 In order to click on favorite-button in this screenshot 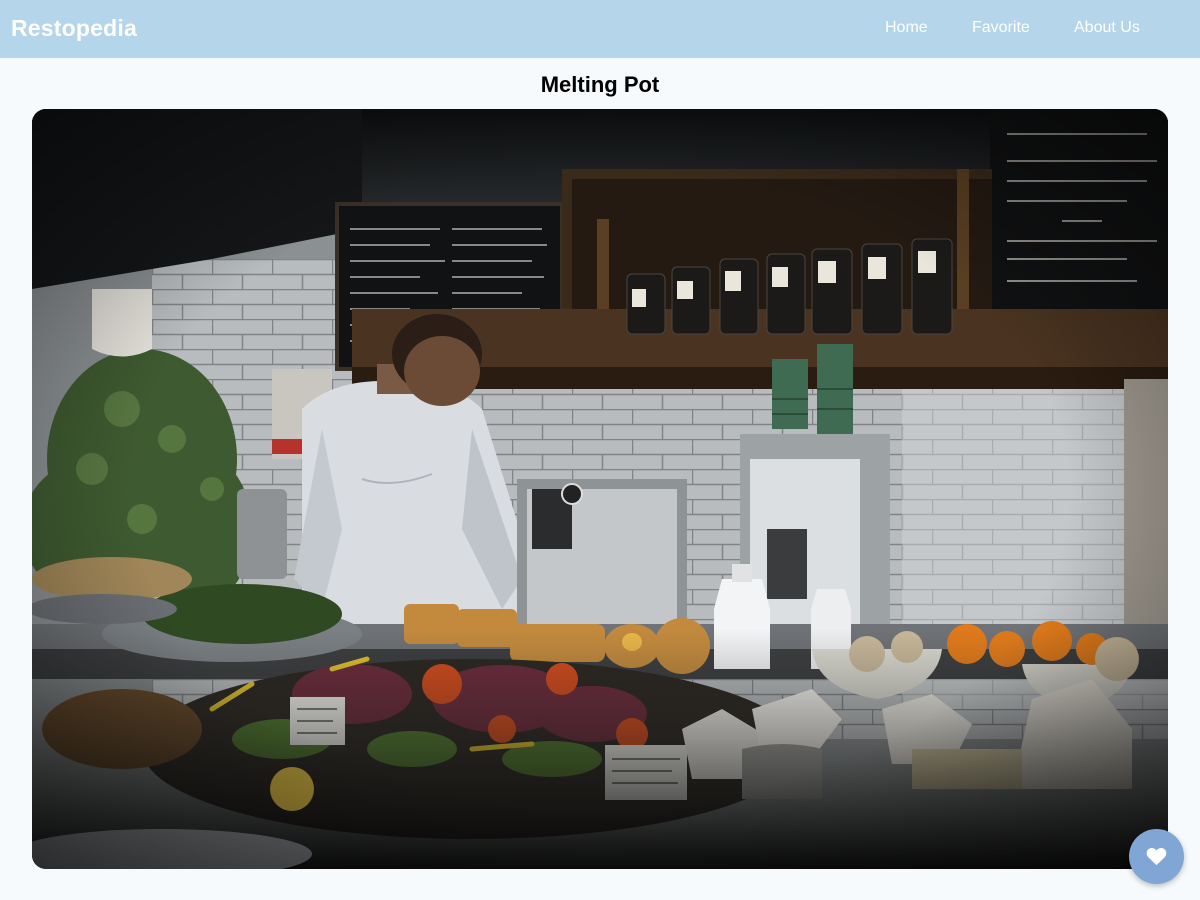, I will do `click(1156, 856)`.